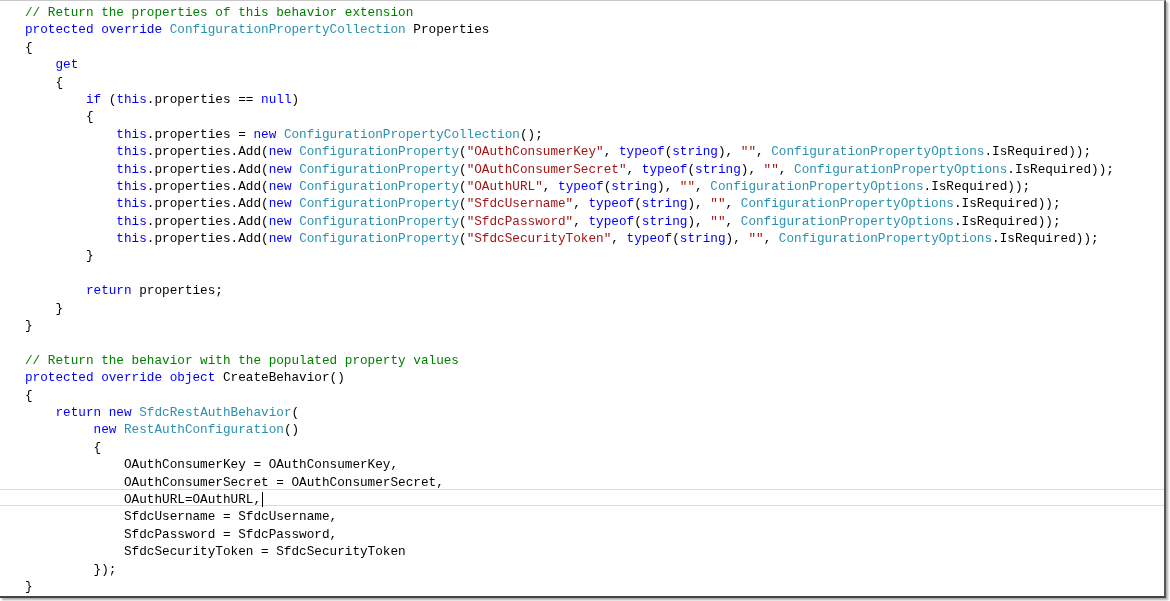 This screenshot has width=1170, height=601. What do you see at coordinates (264, 552) in the screenshot?
I see `code-line: SfdcSecurityToken = SfdcSecurityToken` at bounding box center [264, 552].